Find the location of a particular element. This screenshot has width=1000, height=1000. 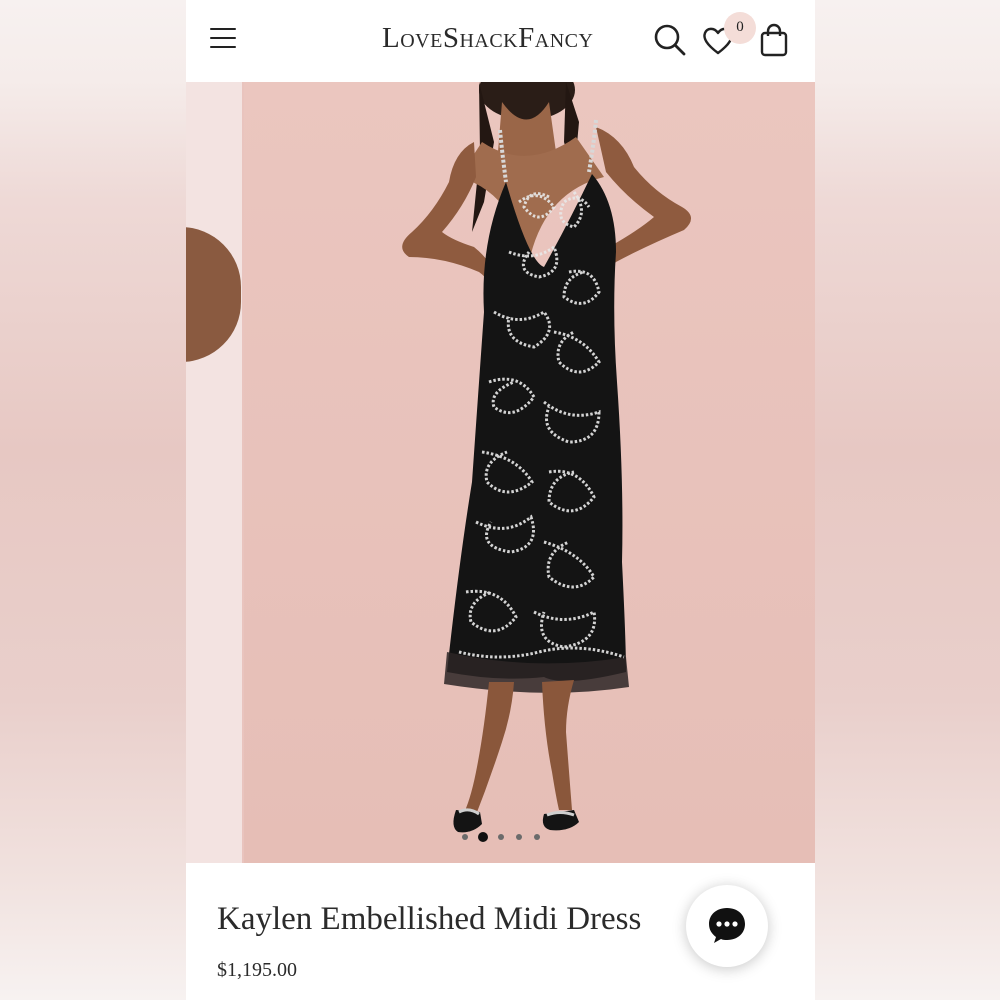

brand-logo: LoveShackFancy is located at coordinates (487, 40).